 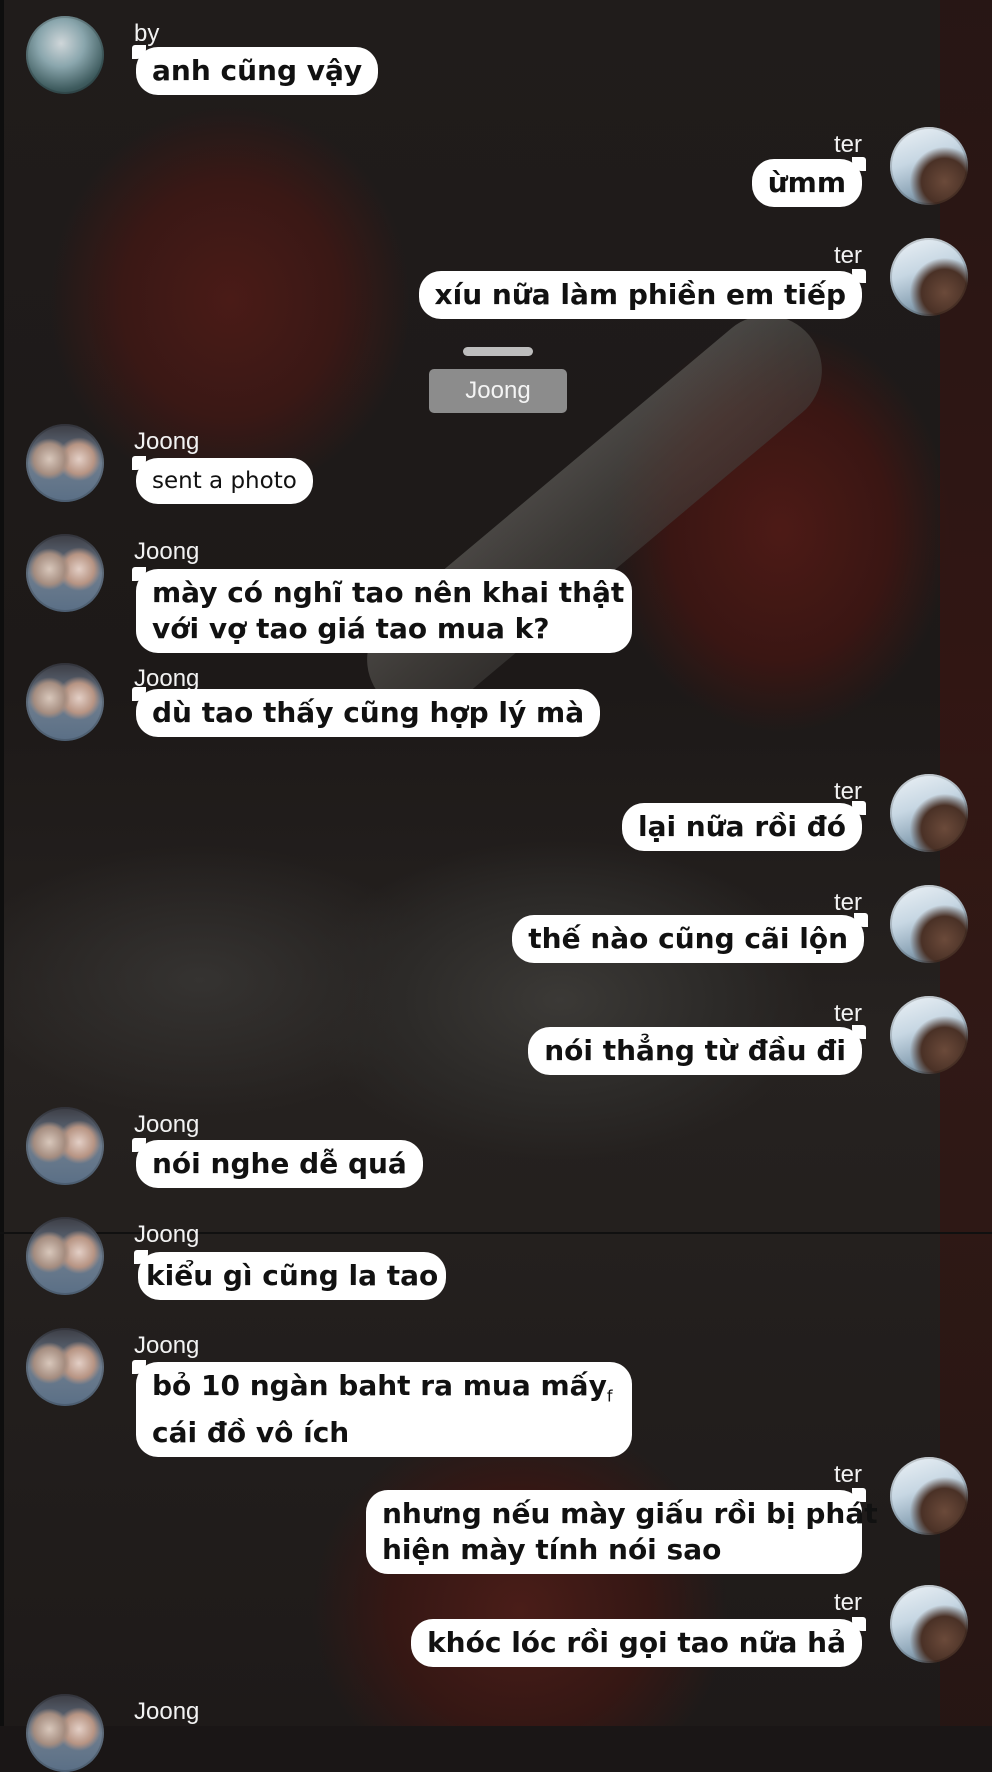 I want to click on avatar-by, so click(x=65, y=55).